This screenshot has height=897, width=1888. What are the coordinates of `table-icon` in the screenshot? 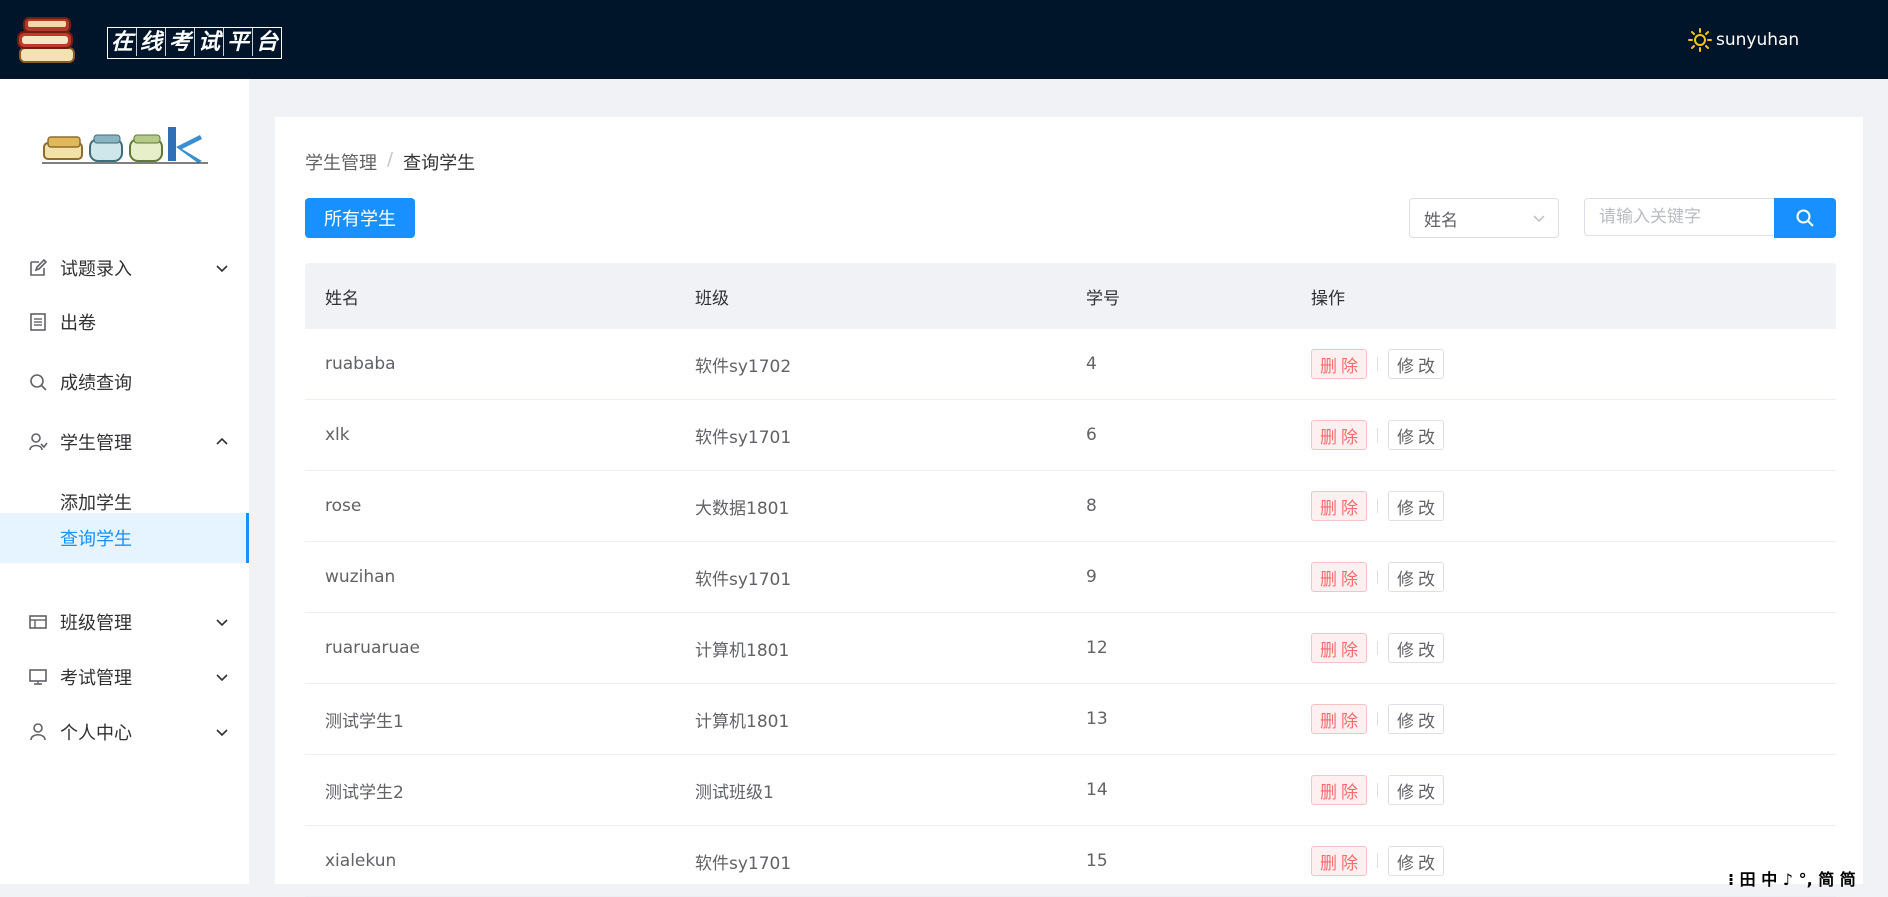 It's located at (38, 622).